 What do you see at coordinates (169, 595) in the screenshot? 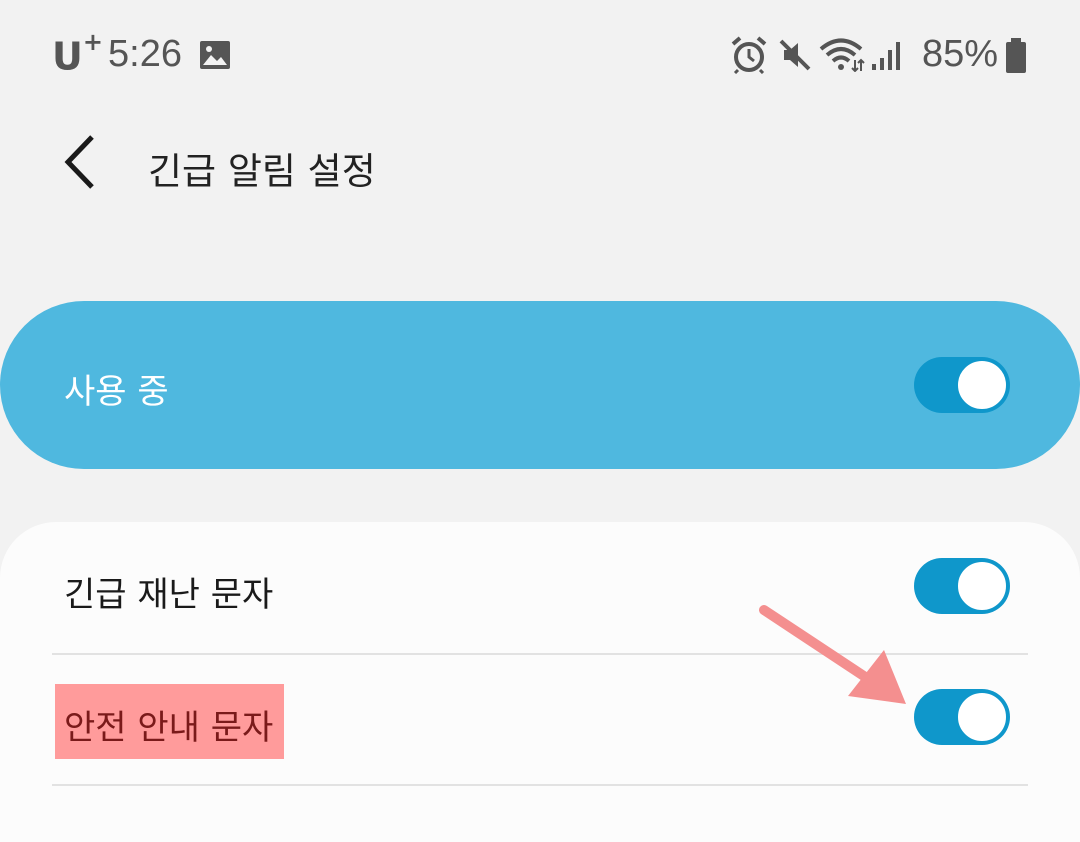
I see `setting-label-emergency: 긴급 재난 문자` at bounding box center [169, 595].